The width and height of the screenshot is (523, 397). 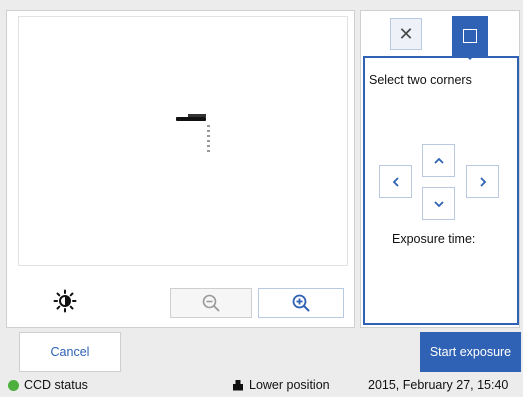 I want to click on move-down-button, so click(x=438, y=203).